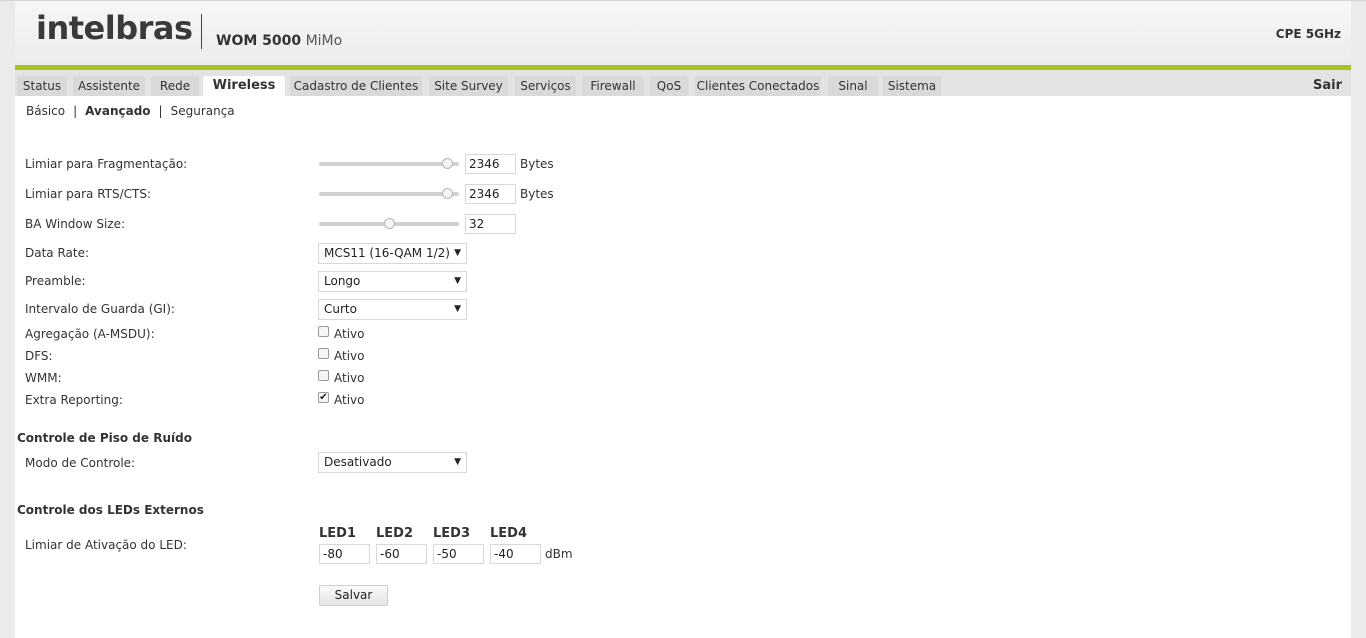 The image size is (1366, 638). What do you see at coordinates (912, 86) in the screenshot?
I see `tab-sistema: Sistema` at bounding box center [912, 86].